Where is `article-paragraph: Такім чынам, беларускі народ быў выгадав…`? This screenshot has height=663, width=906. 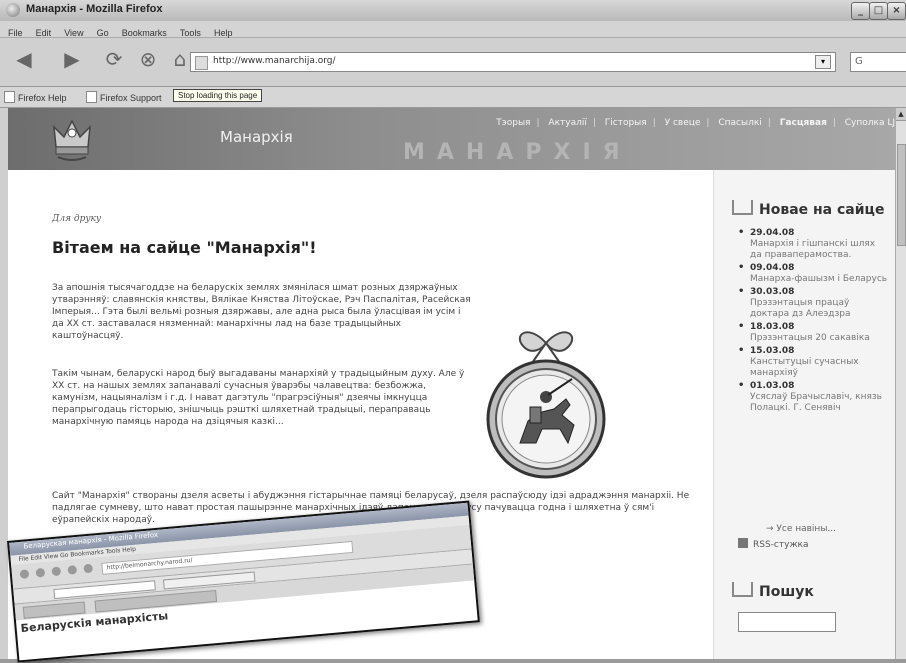 article-paragraph: Такім чынам, беларускі народ быў выгадав… is located at coordinates (258, 398).